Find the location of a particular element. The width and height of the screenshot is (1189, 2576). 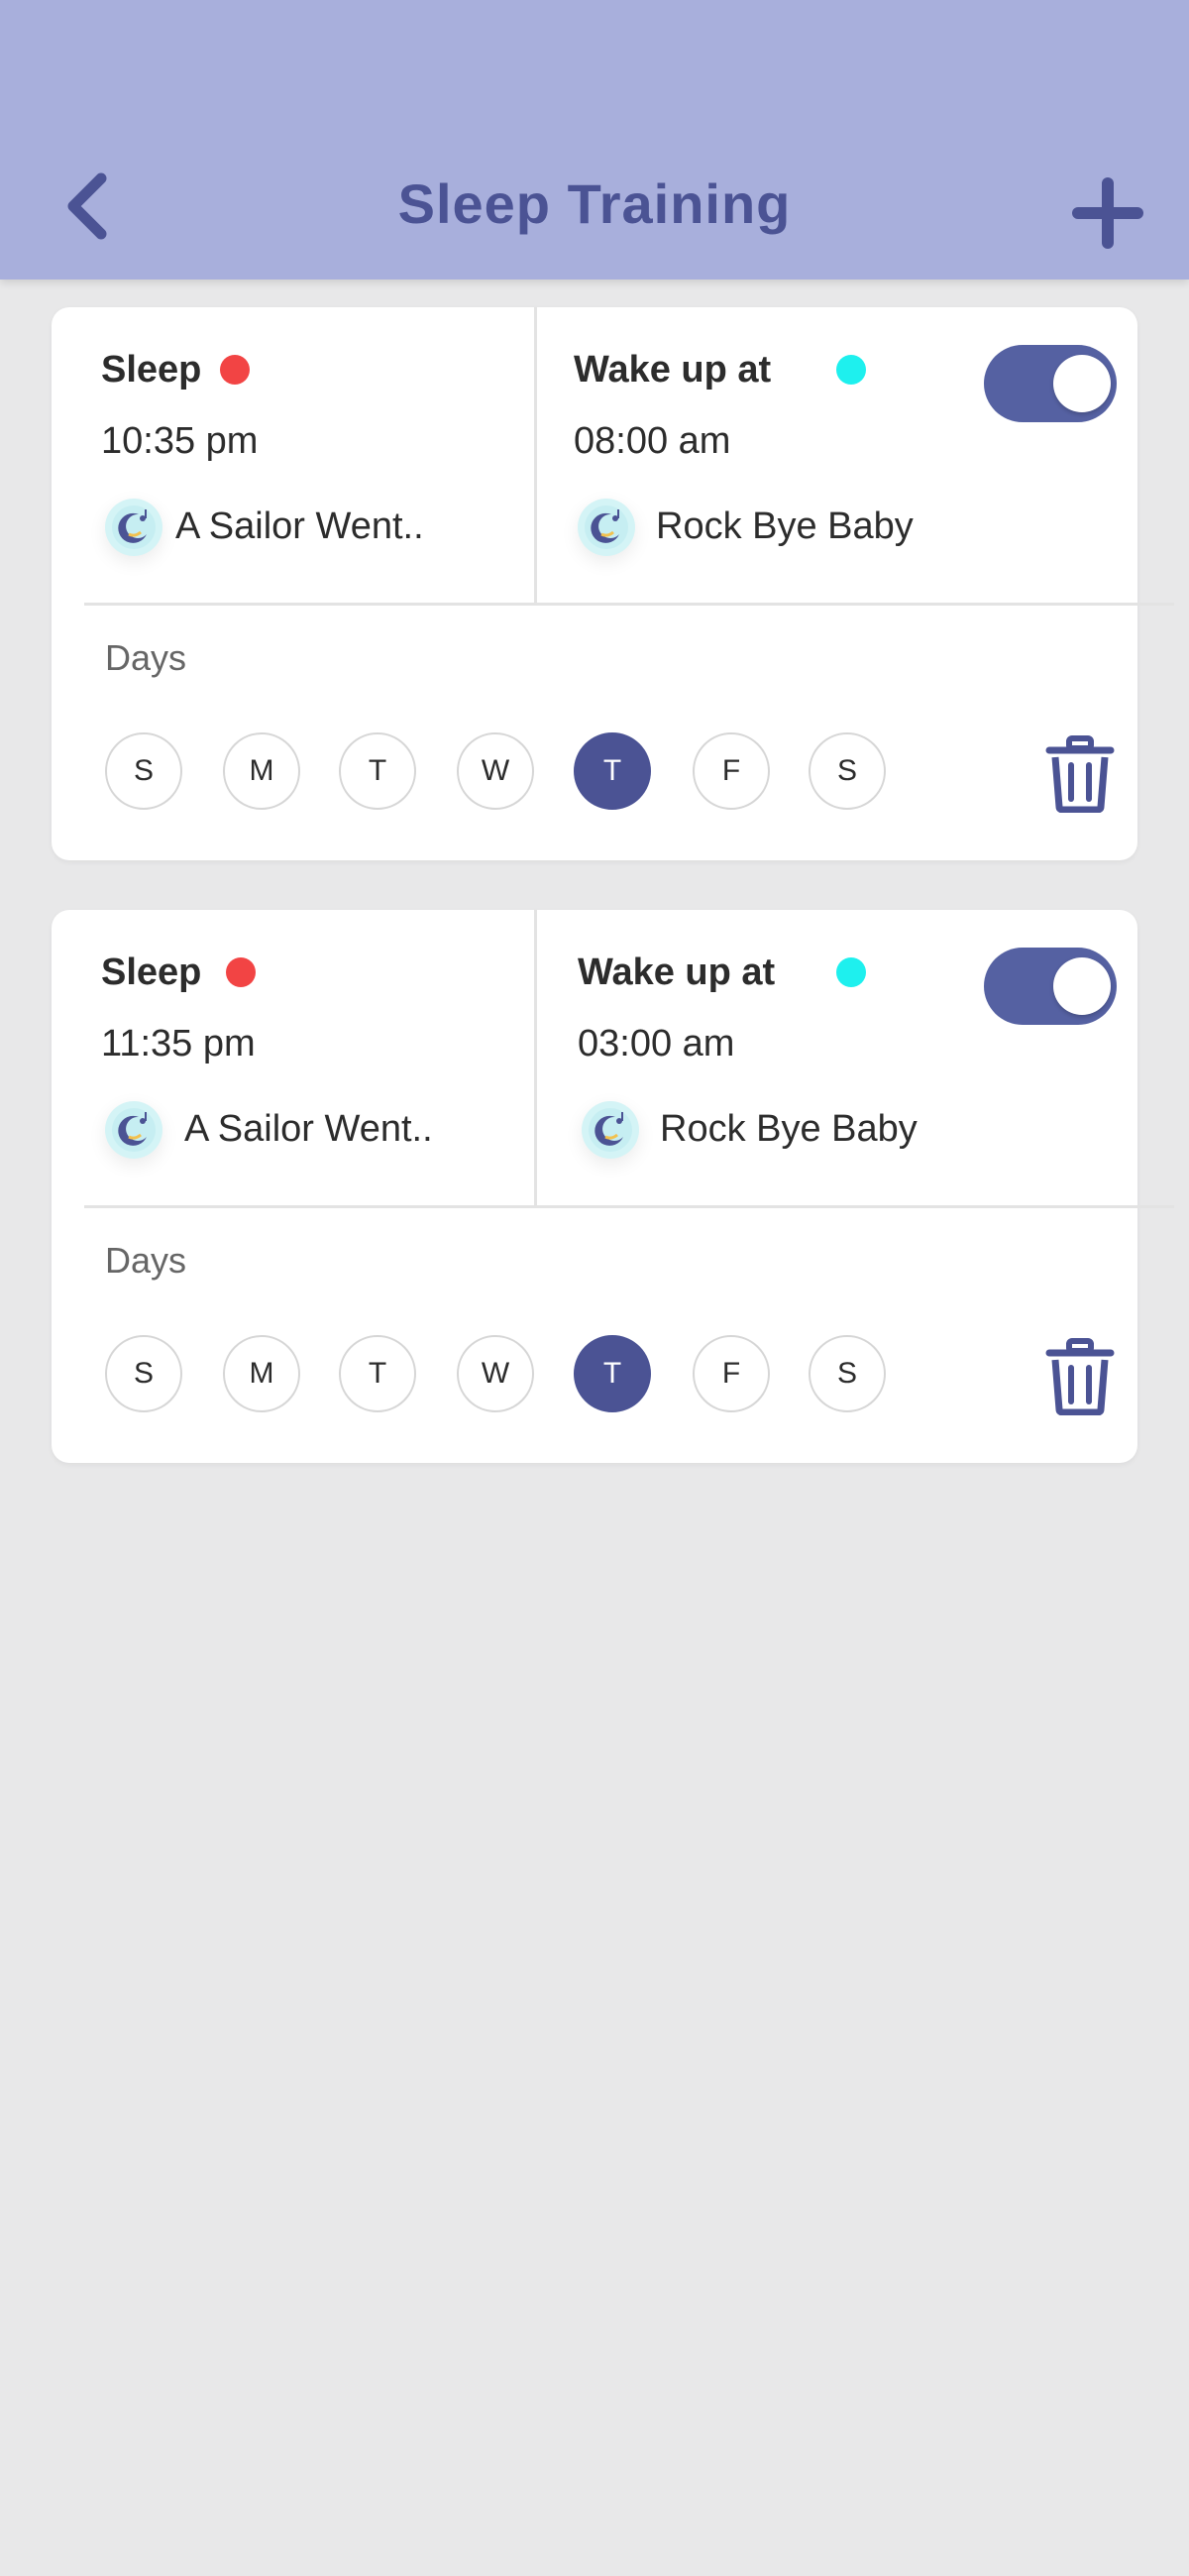

wake-time: 08:00 am is located at coordinates (652, 441).